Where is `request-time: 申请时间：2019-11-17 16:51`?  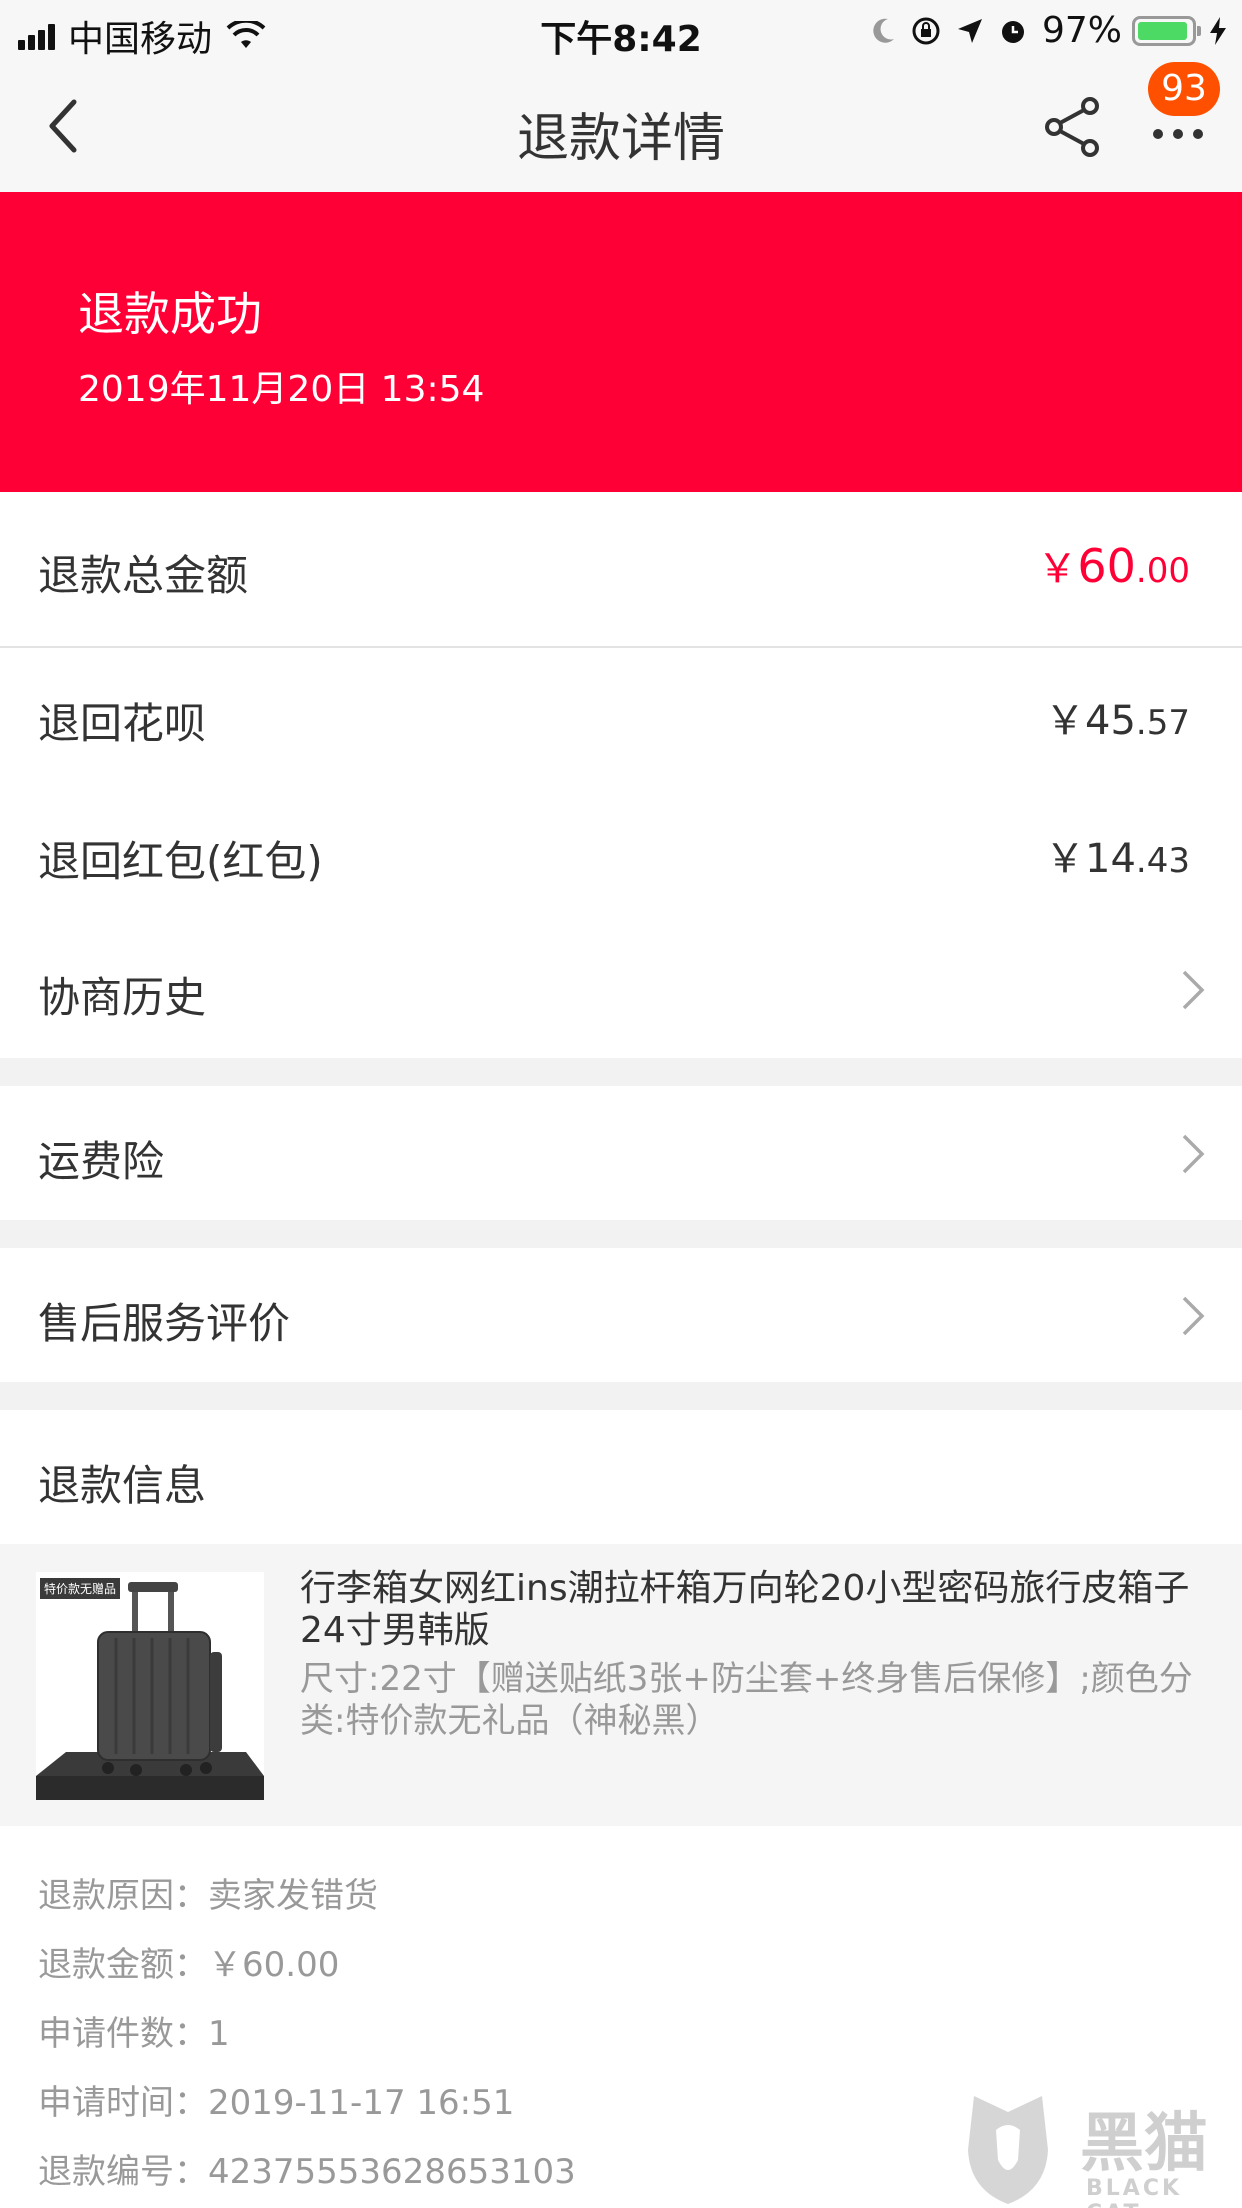 request-time: 申请时间：2019-11-17 16:51 is located at coordinates (276, 2099).